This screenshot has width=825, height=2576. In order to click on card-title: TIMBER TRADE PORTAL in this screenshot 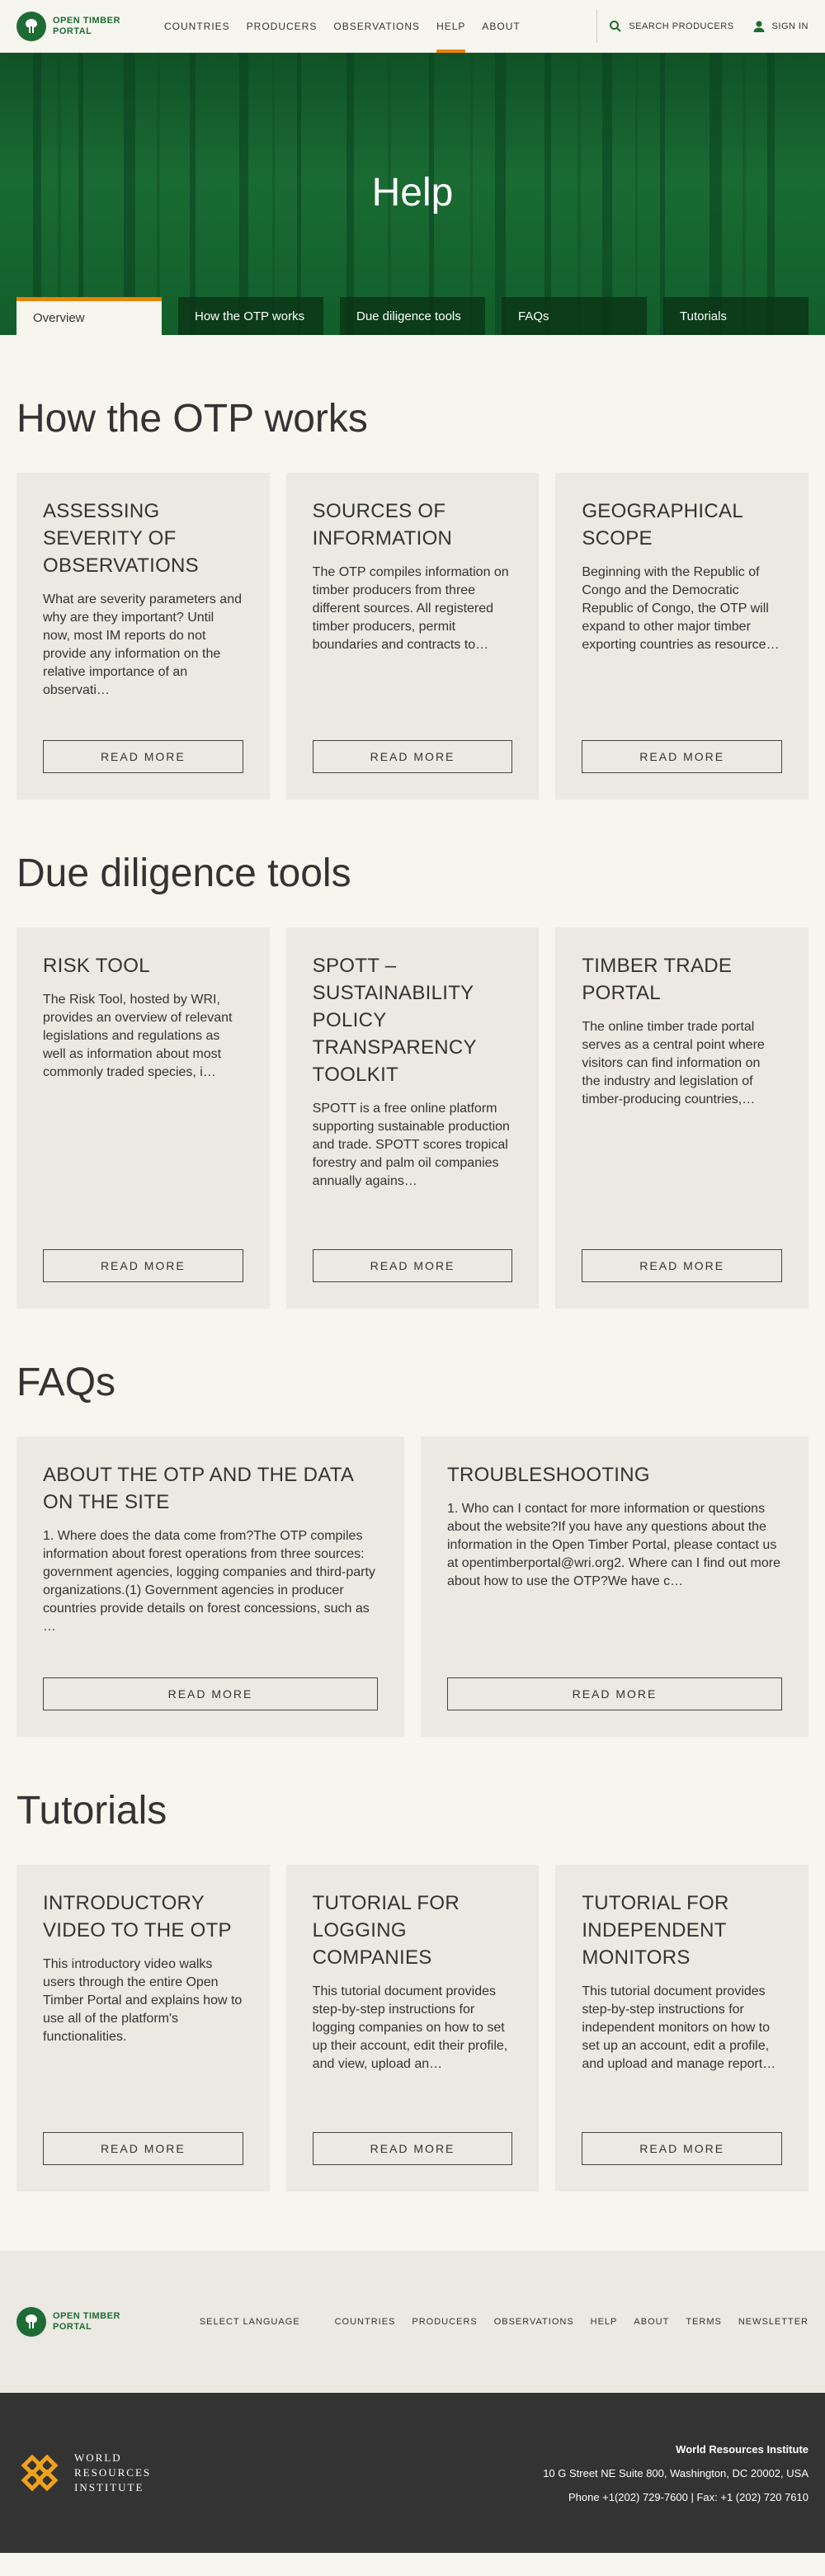, I will do `click(657, 979)`.